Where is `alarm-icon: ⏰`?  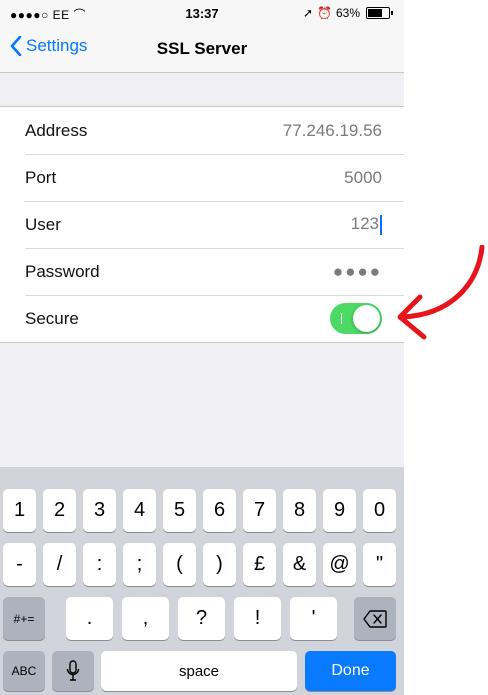
alarm-icon: ⏰ is located at coordinates (324, 13).